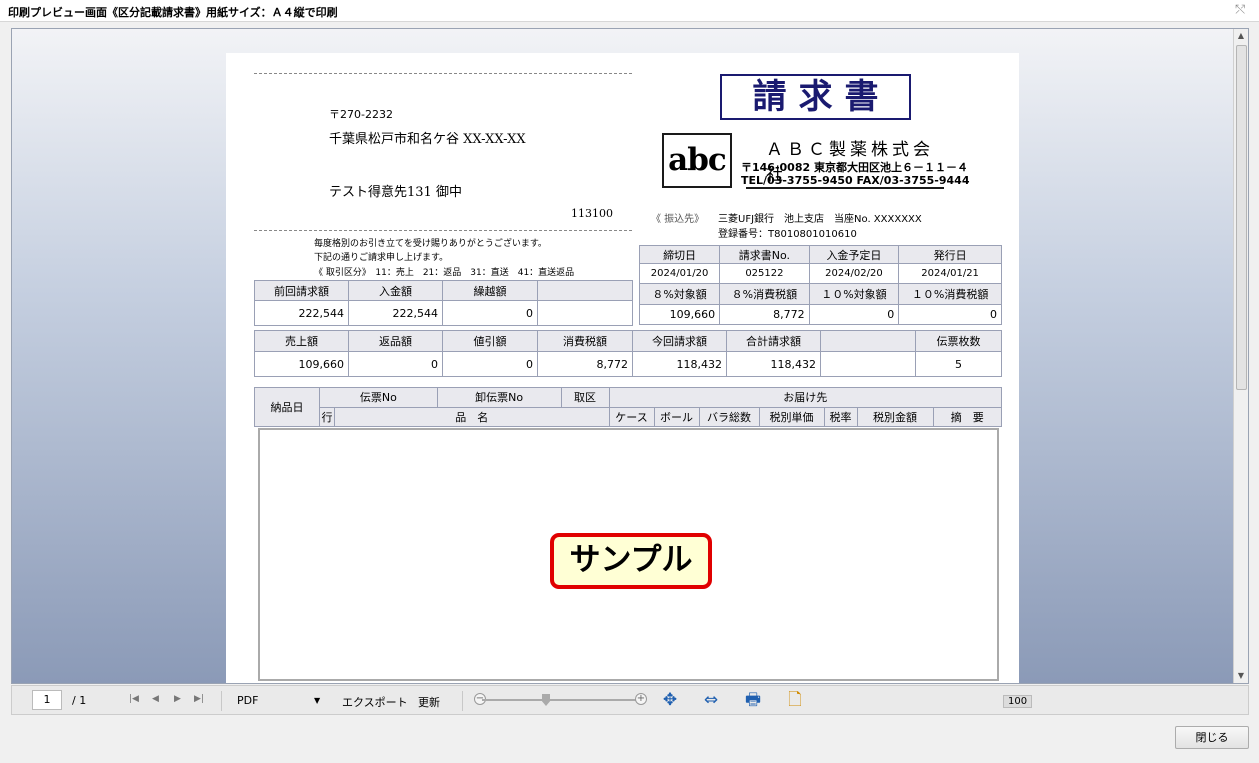 This screenshot has height=763, width=1259. I want to click on sample-stamp: サンプル, so click(631, 561).